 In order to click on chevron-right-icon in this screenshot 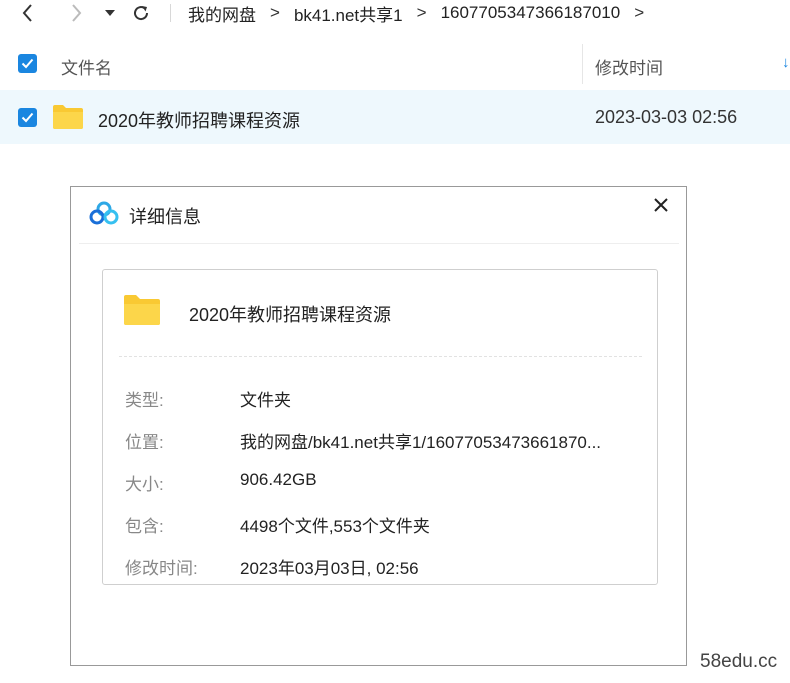, I will do `click(77, 13)`.